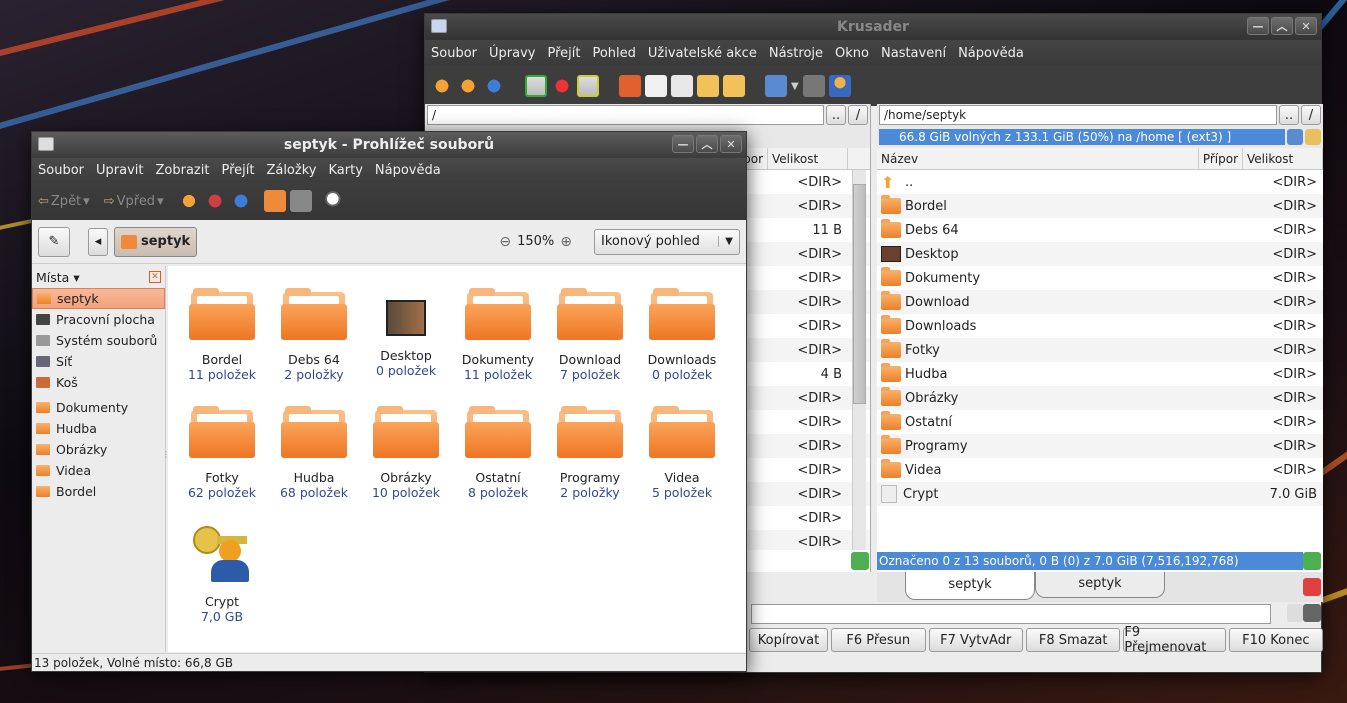  What do you see at coordinates (813, 86) in the screenshot?
I see `terminal-icon` at bounding box center [813, 86].